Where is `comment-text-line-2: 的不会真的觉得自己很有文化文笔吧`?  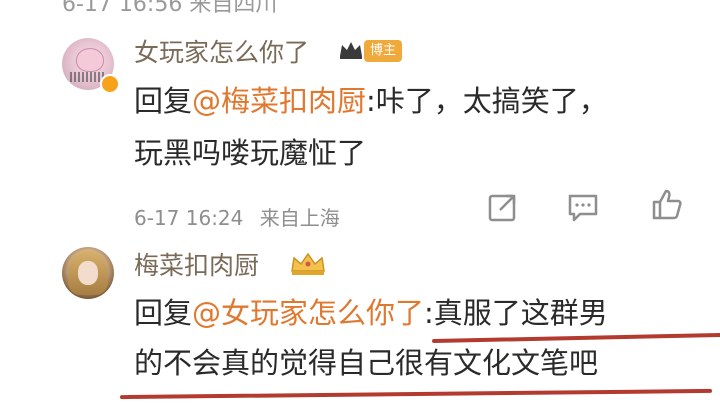 comment-text-line-2: 的不会真的觉得自己很有文化文笔吧 is located at coordinates (366, 363).